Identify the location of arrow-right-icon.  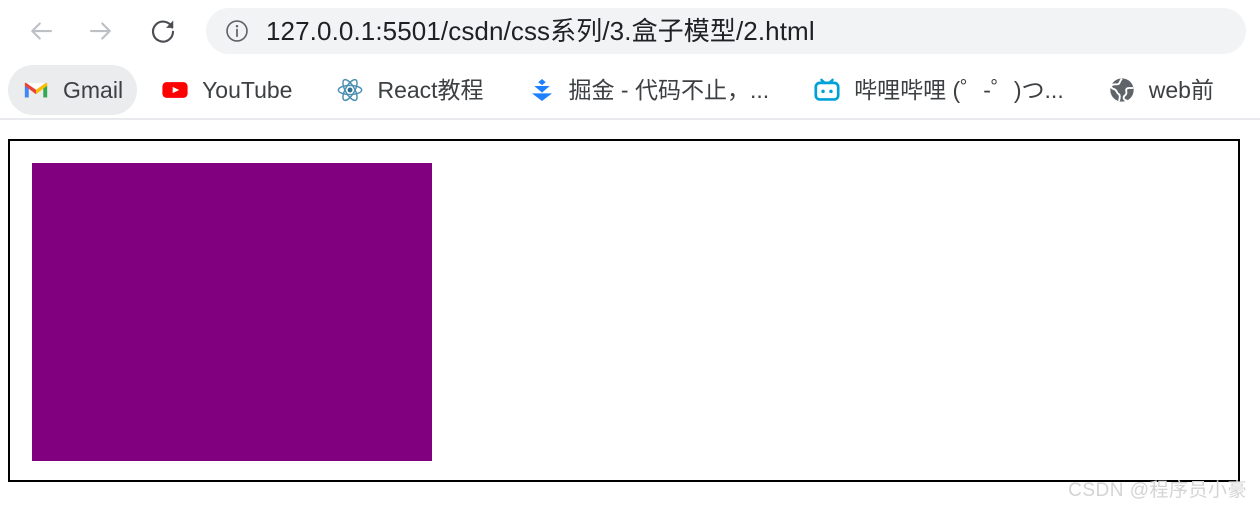
(100, 31).